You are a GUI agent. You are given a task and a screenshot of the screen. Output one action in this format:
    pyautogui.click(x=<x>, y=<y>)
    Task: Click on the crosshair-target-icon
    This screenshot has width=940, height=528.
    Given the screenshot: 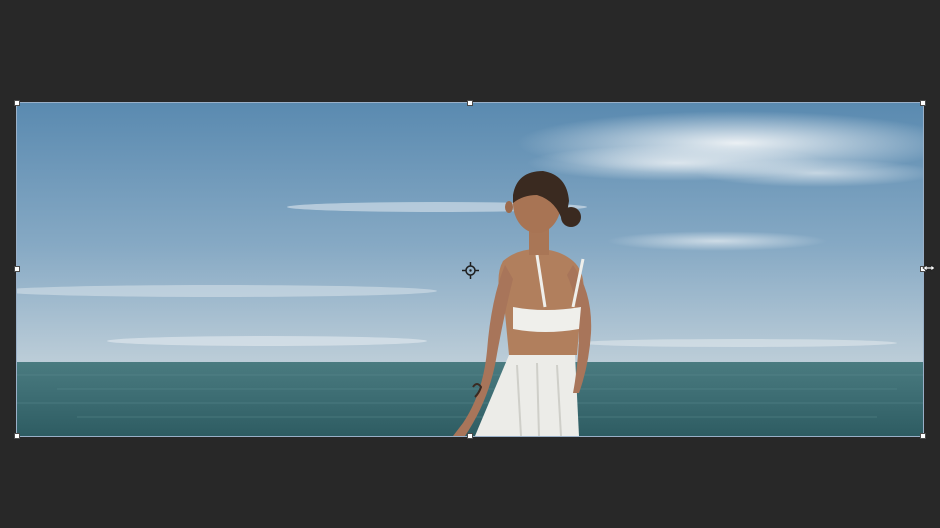 What is the action you would take?
    pyautogui.click(x=470, y=270)
    